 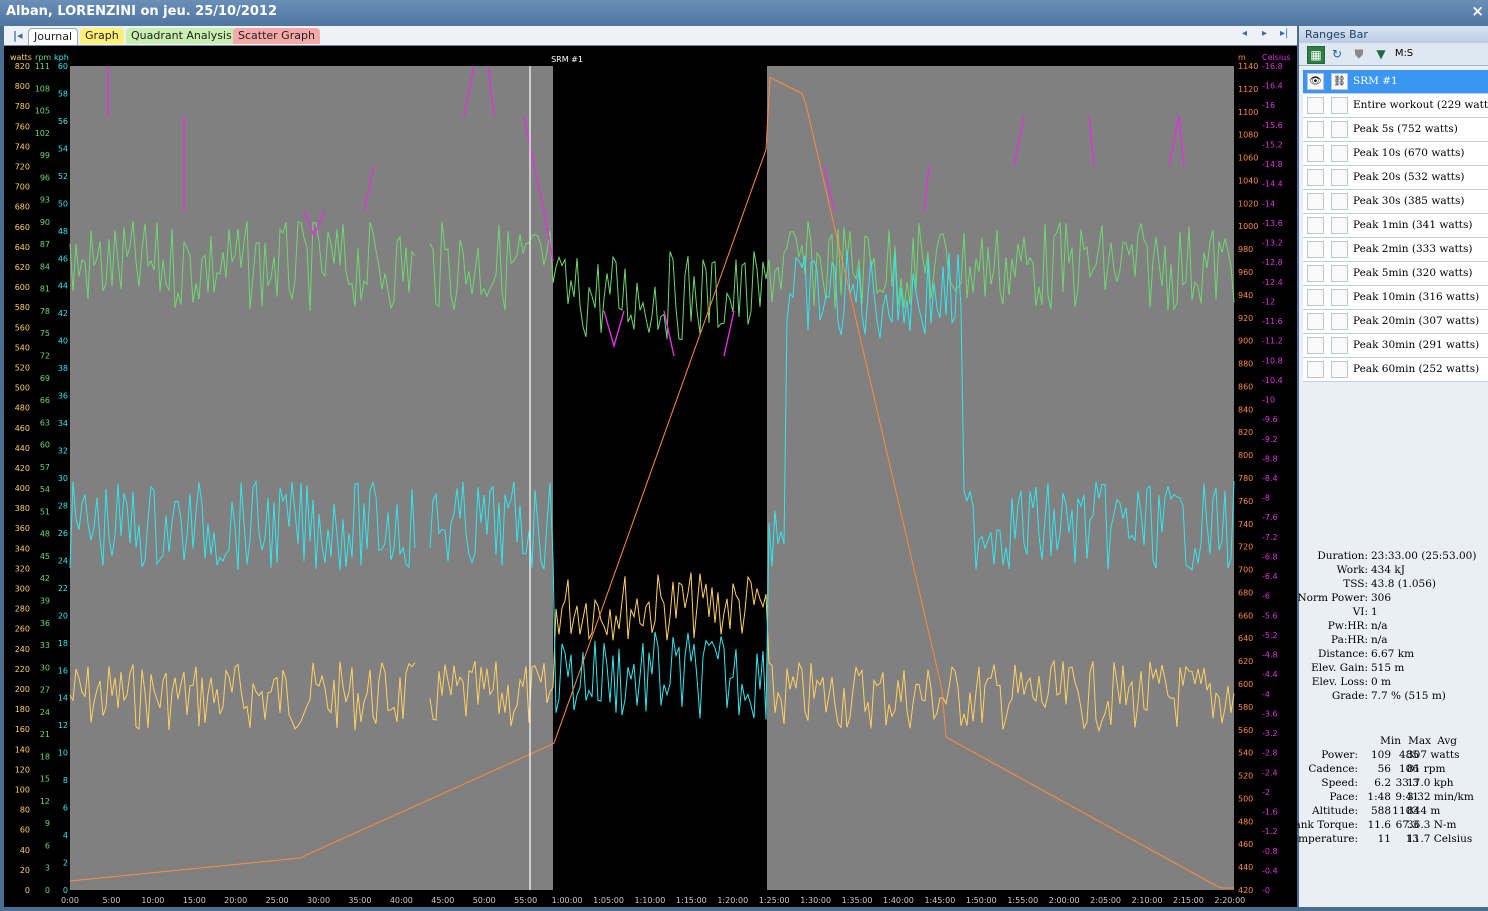 What do you see at coordinates (1381, 682) in the screenshot?
I see `summary-value: 0 m` at bounding box center [1381, 682].